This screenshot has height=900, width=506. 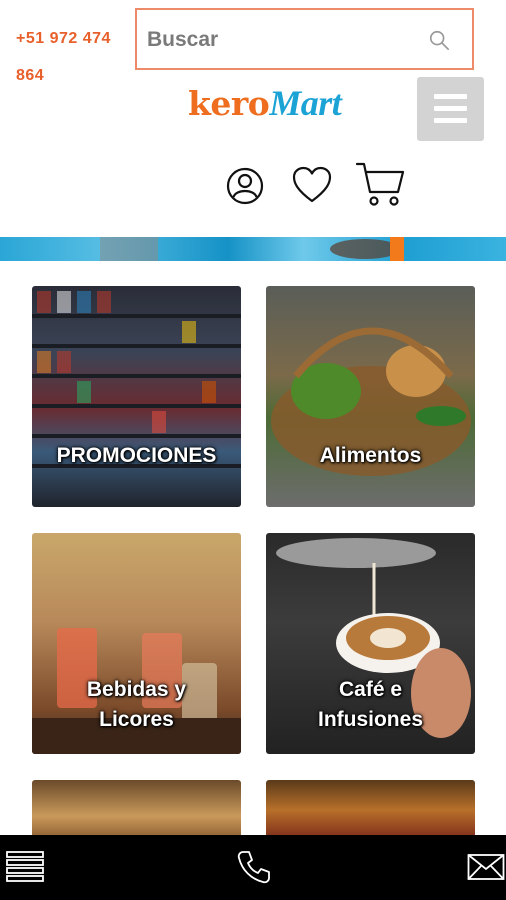 I want to click on category-label: Infusiones, so click(x=370, y=719).